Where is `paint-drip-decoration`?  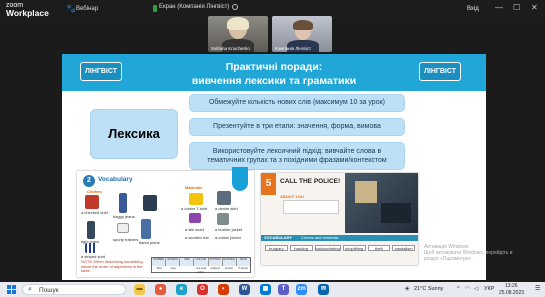 paint-drip-decoration is located at coordinates (240, 179).